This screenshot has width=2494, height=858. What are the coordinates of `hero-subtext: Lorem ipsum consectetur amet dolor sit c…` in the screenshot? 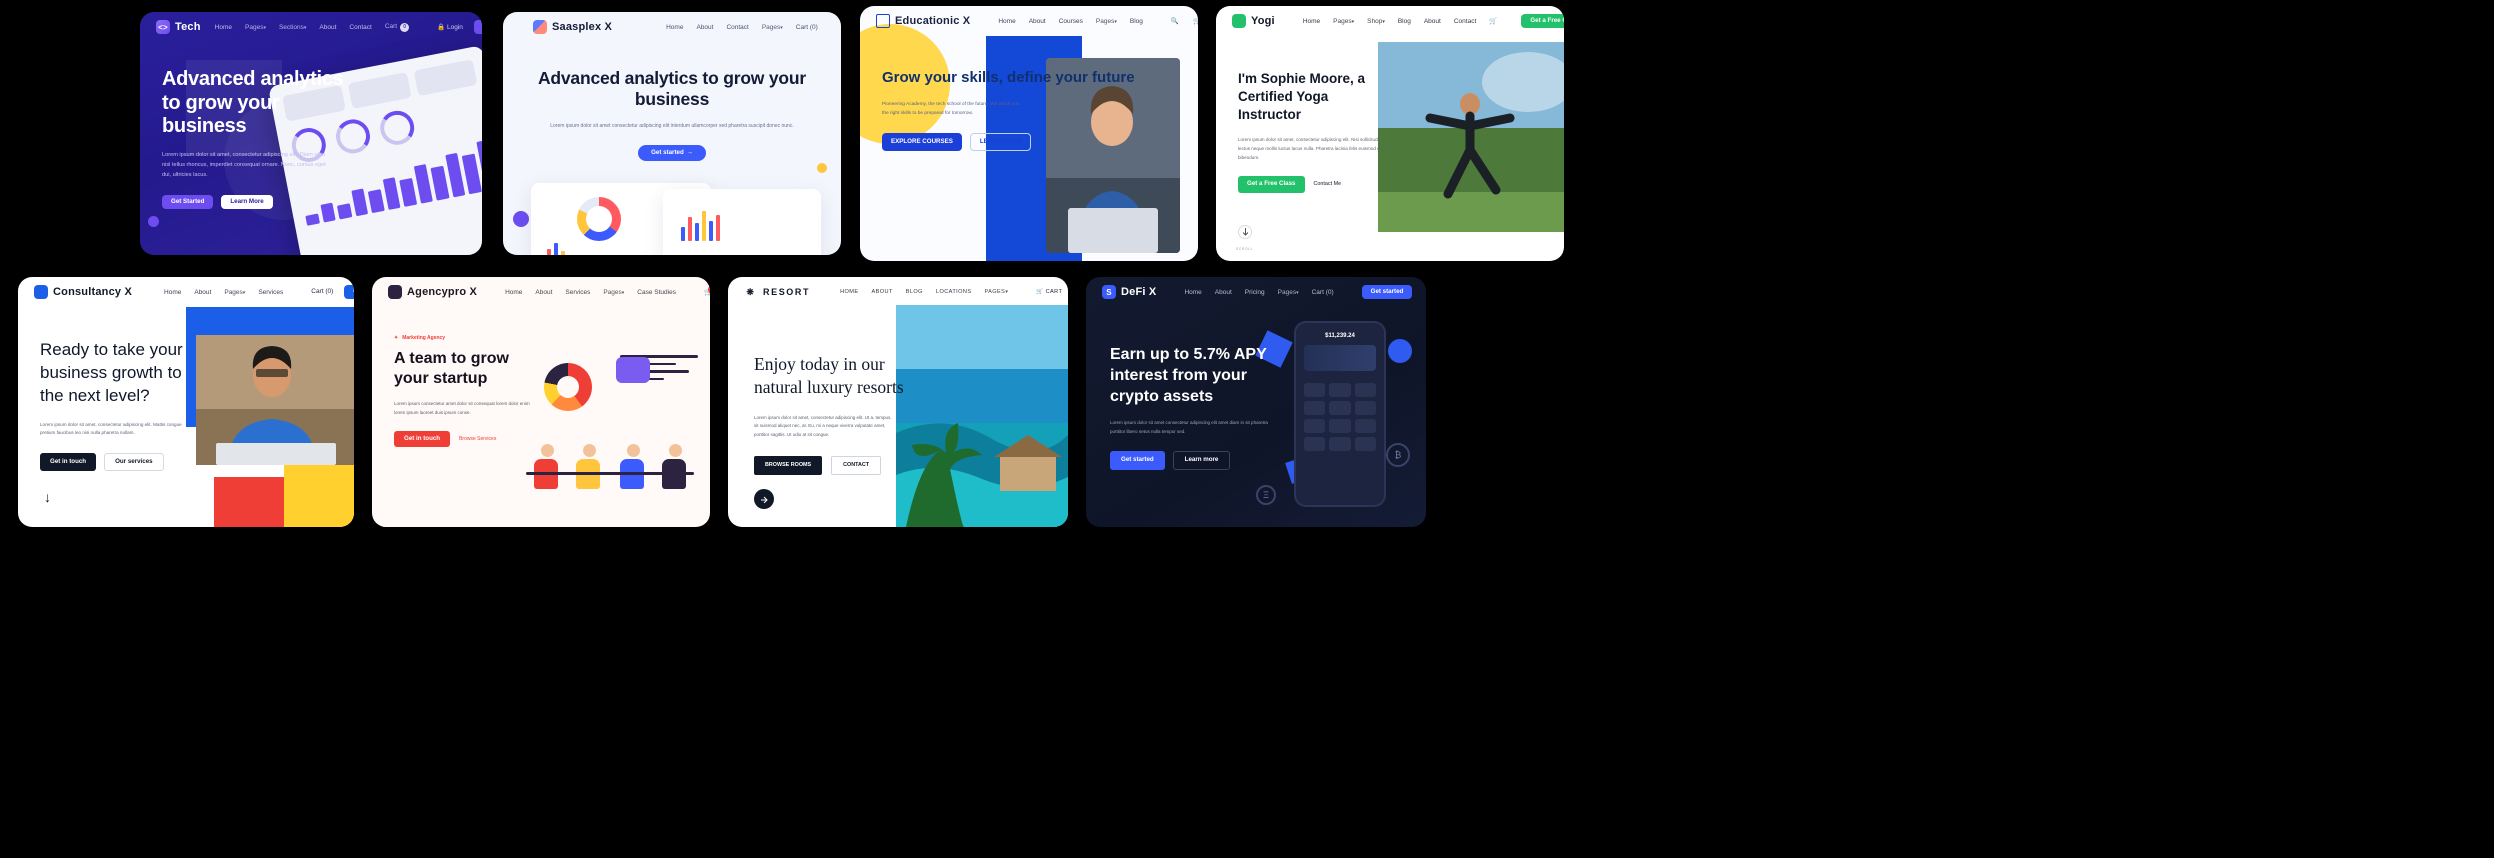 It's located at (462, 408).